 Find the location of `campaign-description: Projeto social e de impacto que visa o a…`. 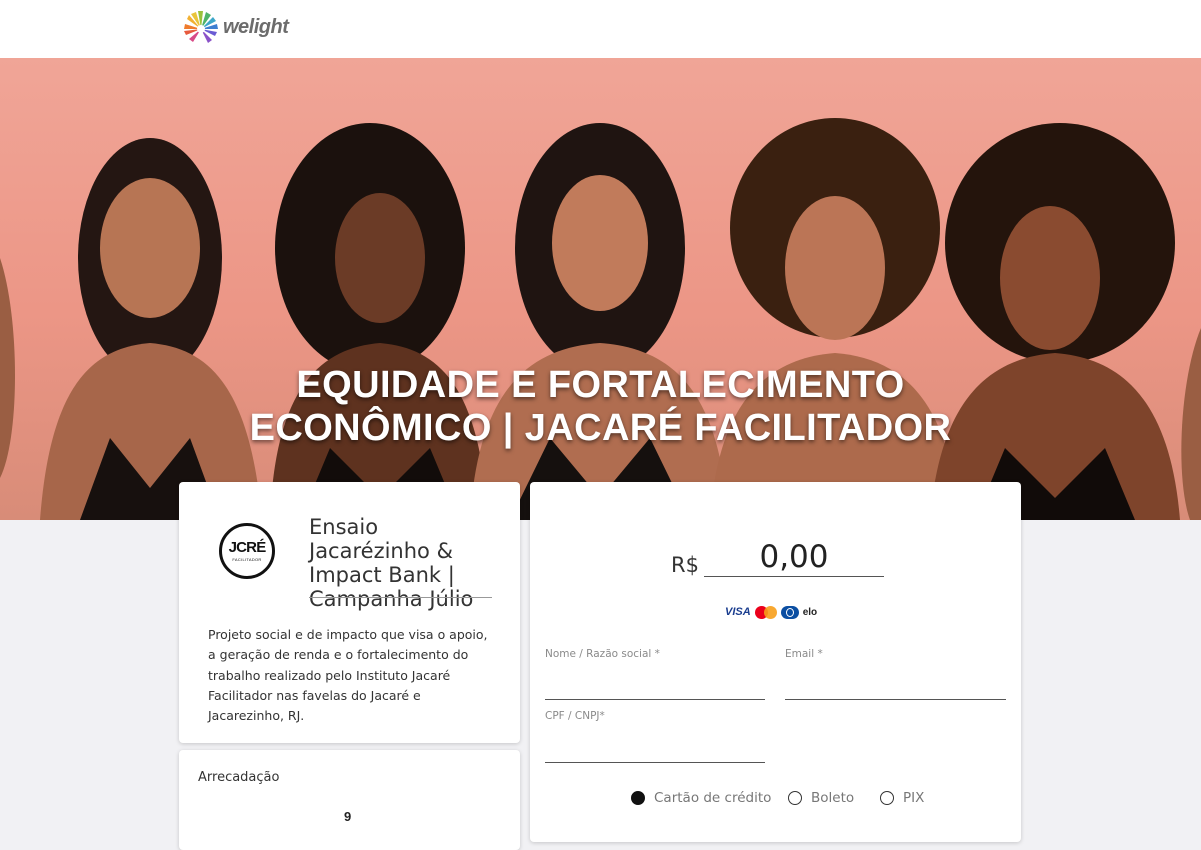

campaign-description: Projeto social e de impacto que visa o a… is located at coordinates (348, 675).